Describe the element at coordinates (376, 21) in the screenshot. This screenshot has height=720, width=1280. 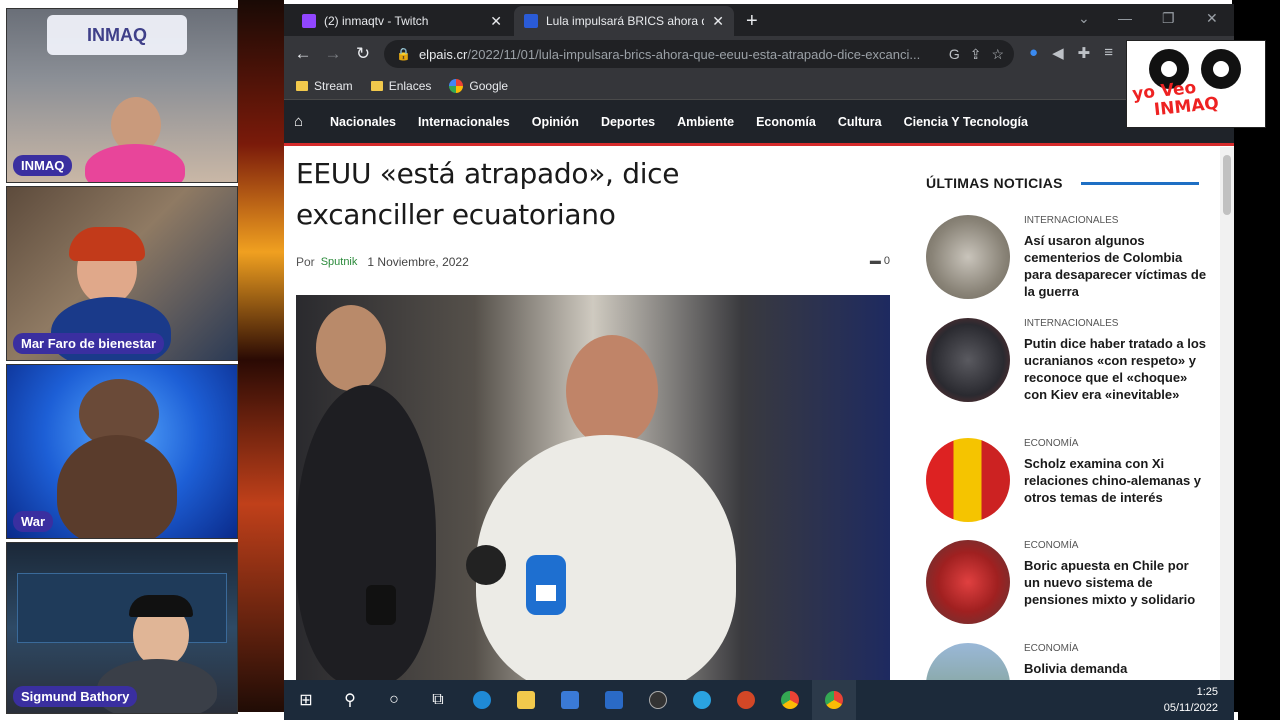
I see `tab-title: (2) inmaqtv - Twitch` at that location.